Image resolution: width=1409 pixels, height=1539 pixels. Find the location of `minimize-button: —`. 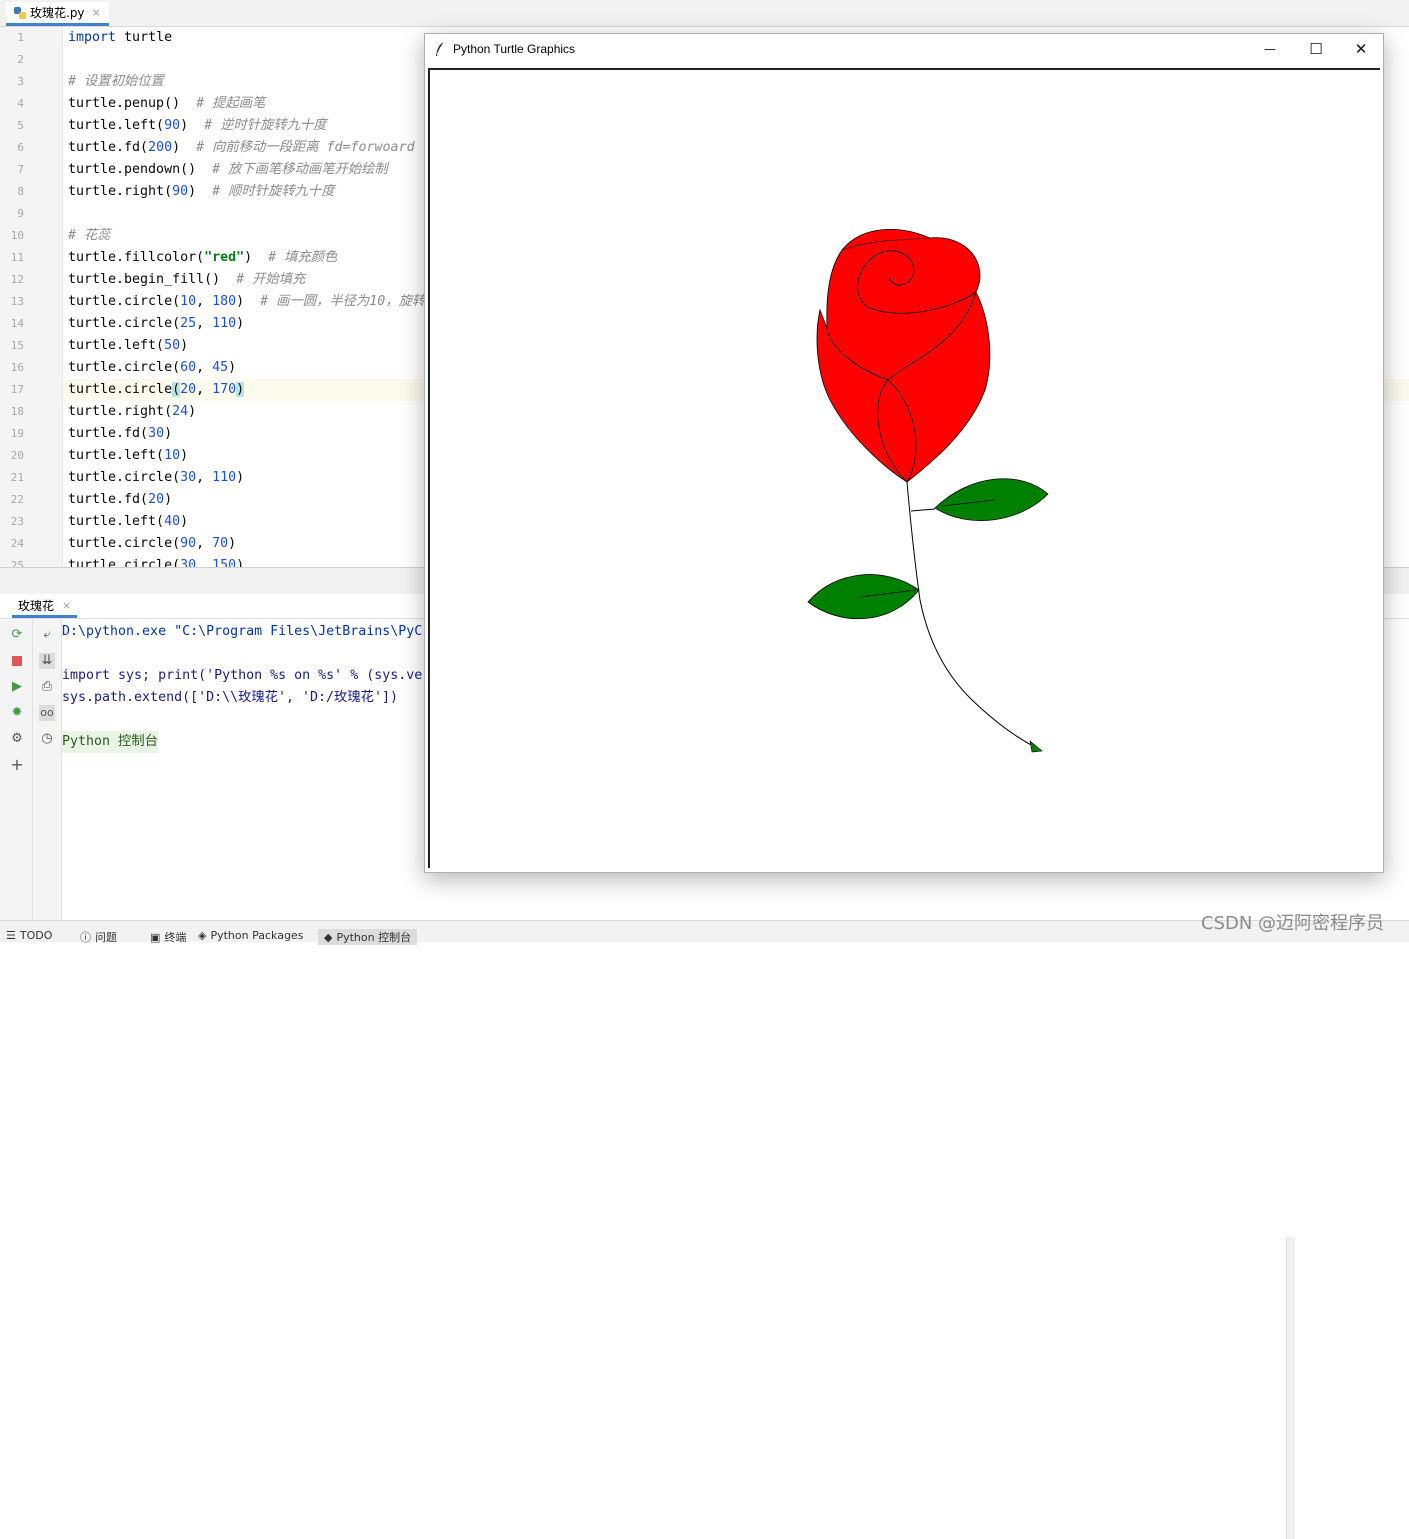

minimize-button: — is located at coordinates (1270, 49).